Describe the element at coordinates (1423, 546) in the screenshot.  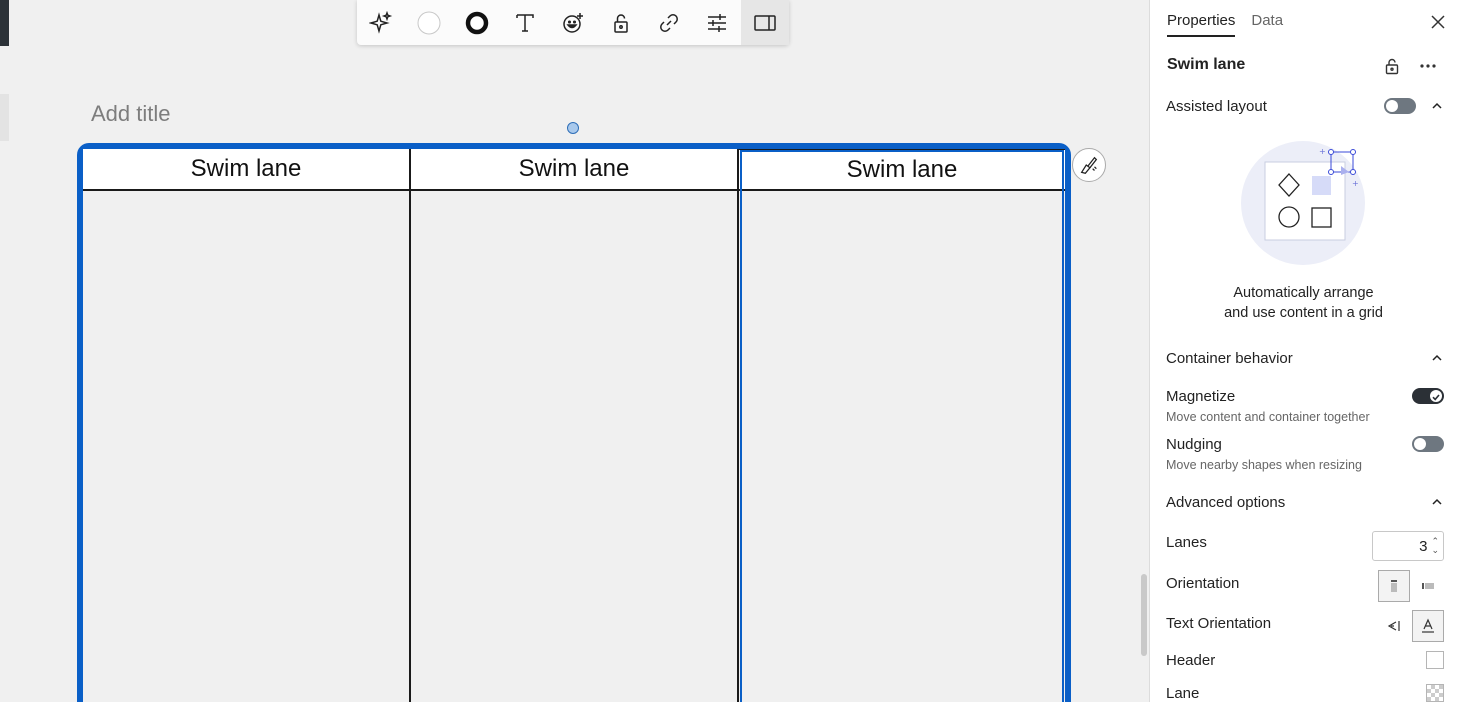
I see `lanes-value: 3` at that location.